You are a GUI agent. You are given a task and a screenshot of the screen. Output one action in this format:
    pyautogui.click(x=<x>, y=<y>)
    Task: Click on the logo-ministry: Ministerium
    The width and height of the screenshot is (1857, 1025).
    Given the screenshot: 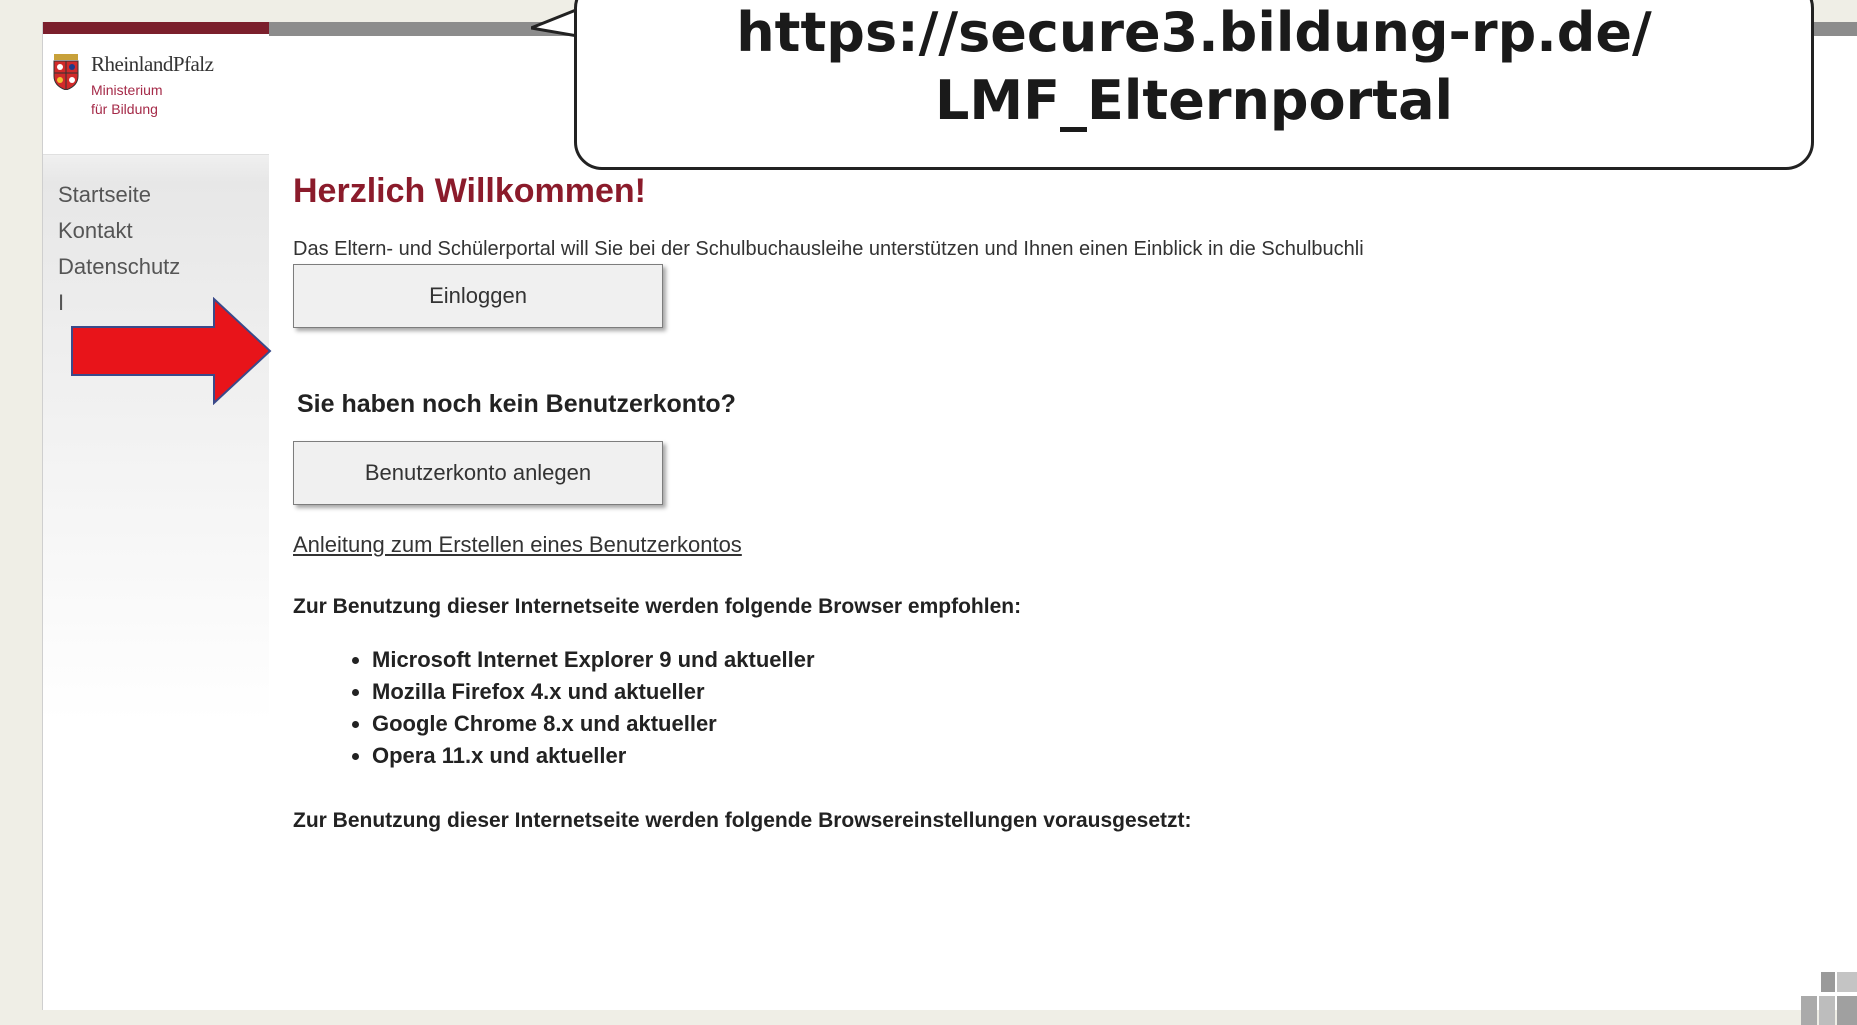 What is the action you would take?
    pyautogui.click(x=127, y=90)
    